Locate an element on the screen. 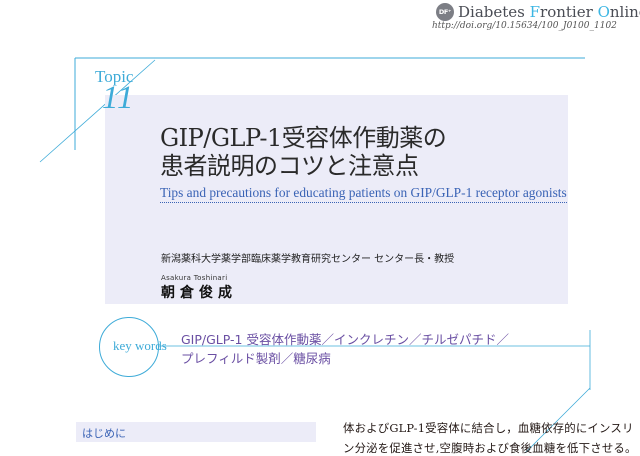 The image size is (640, 456). journal-name: Diabetes Frontier Online is located at coordinates (549, 12).